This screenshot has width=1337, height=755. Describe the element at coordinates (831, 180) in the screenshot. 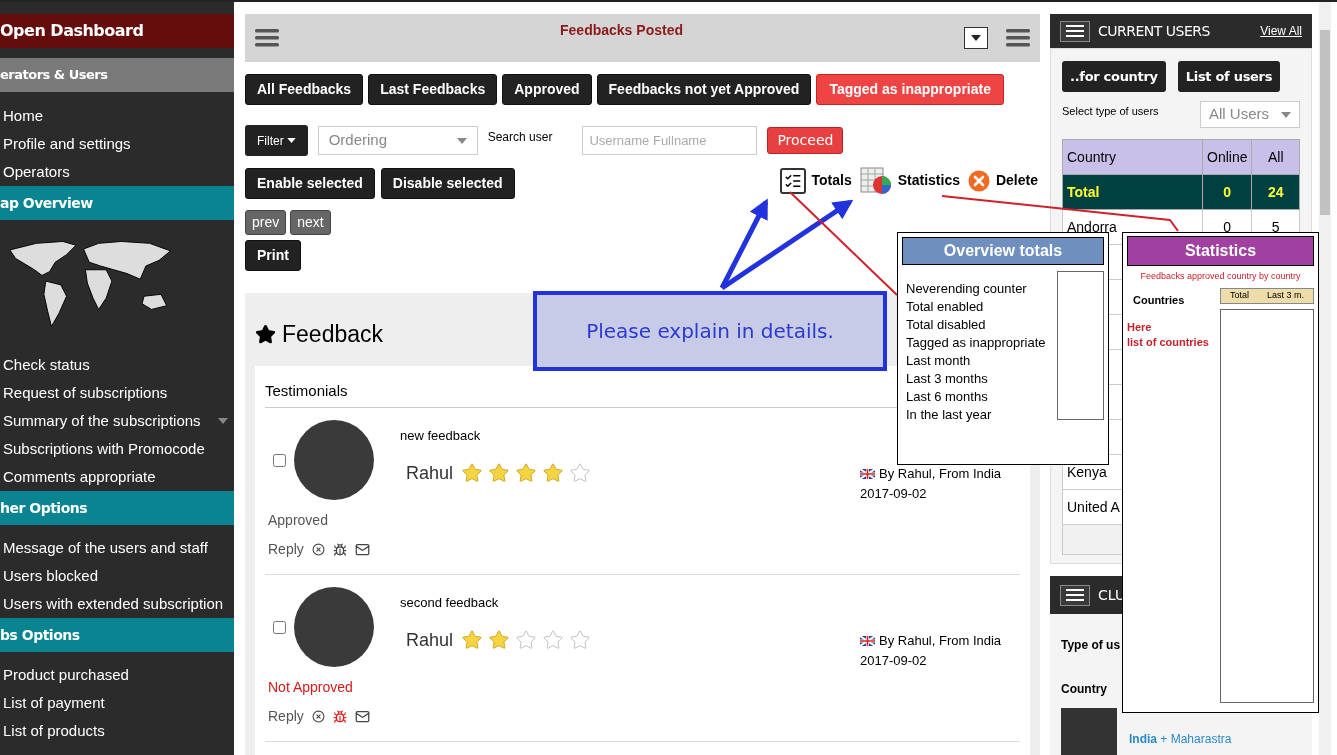

I see `tool-link: Totals` at that location.